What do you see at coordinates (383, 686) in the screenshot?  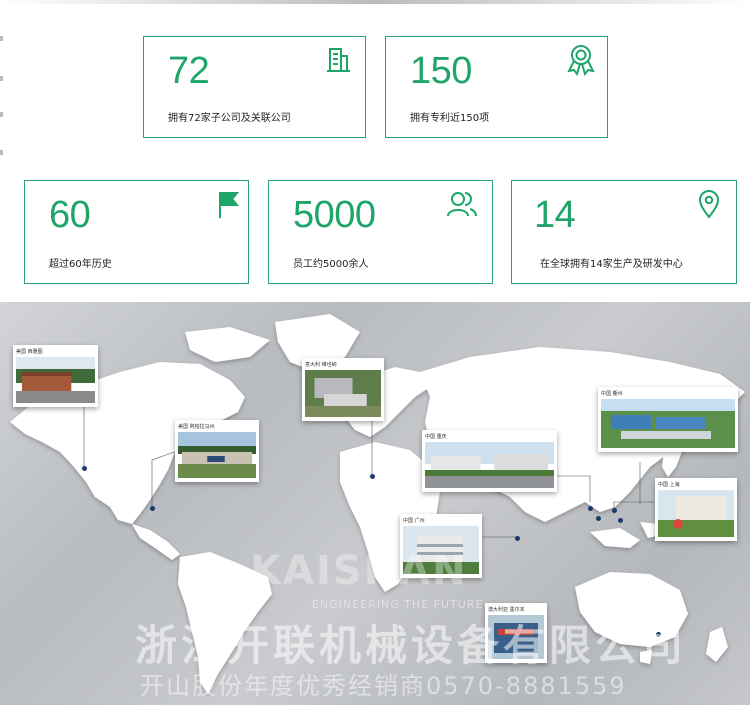 I see `watermark-dealer: 开山股份年度优秀经销商0570-8881559` at bounding box center [383, 686].